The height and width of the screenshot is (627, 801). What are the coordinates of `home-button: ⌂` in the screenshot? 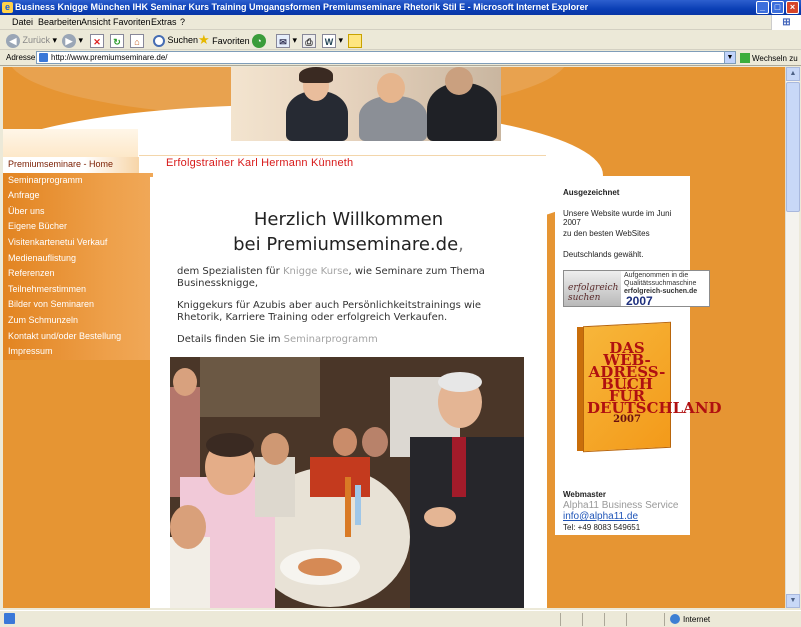 It's located at (137, 40).